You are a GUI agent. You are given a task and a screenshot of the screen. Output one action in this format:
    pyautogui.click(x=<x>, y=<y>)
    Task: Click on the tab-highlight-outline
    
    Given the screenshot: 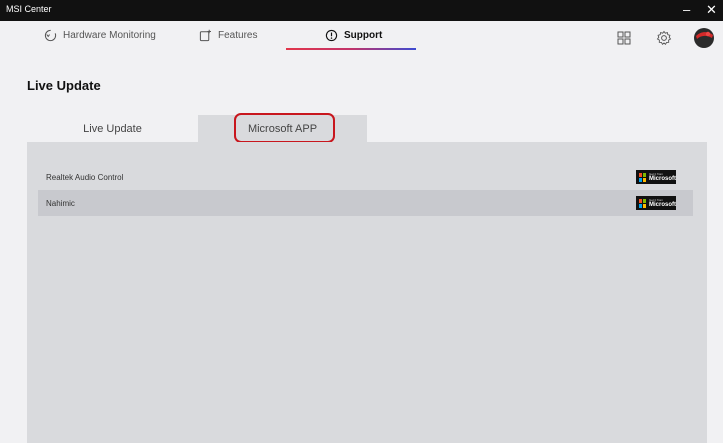 What is the action you would take?
    pyautogui.click(x=284, y=128)
    